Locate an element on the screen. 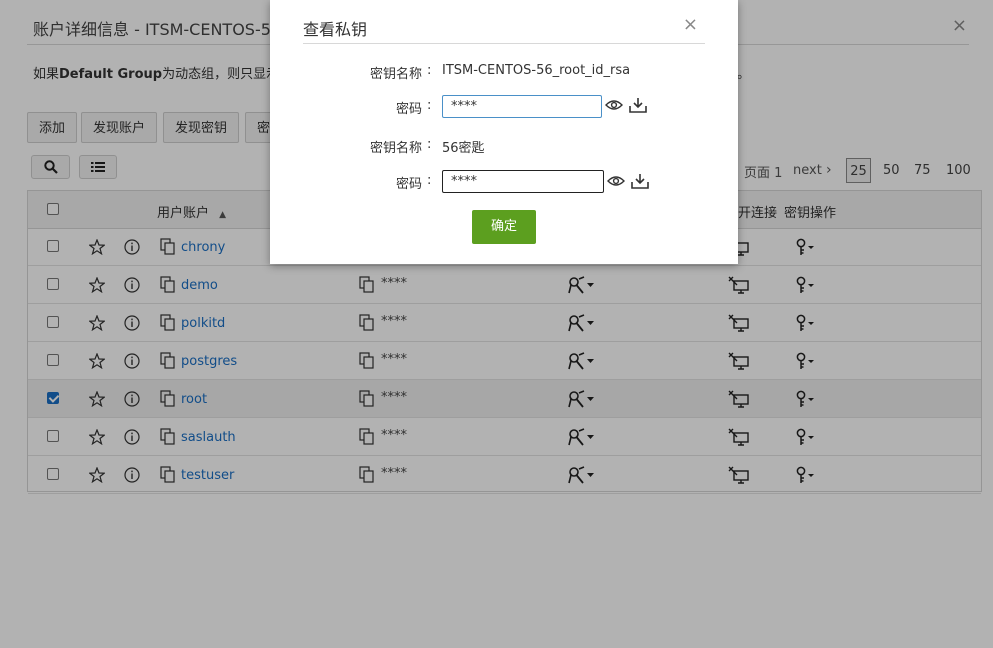 The height and width of the screenshot is (648, 993). pw2-colon: : is located at coordinates (429, 180).